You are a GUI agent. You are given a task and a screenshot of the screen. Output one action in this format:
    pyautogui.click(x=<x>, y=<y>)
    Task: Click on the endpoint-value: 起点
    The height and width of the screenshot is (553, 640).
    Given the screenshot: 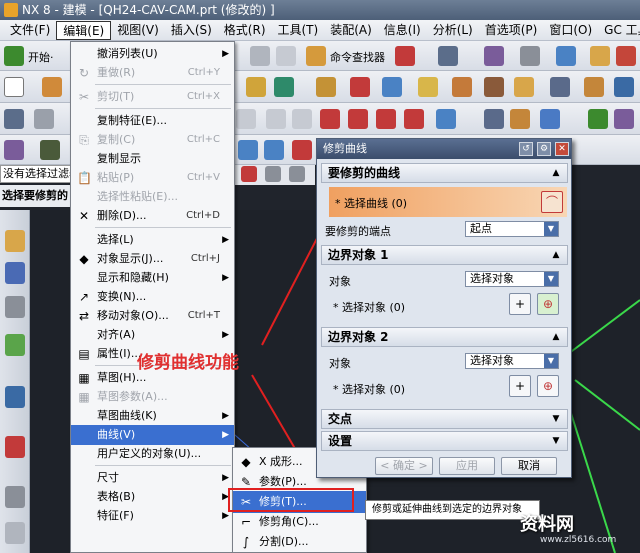 What is the action you would take?
    pyautogui.click(x=481, y=228)
    